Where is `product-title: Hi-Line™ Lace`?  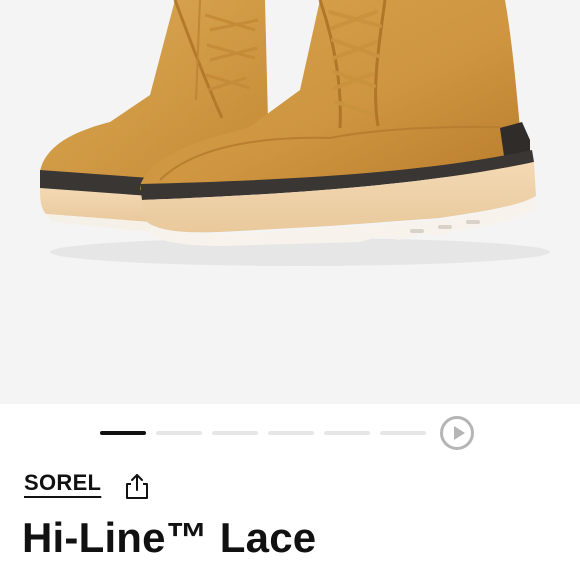 product-title: Hi-Line™ Lace is located at coordinates (169, 537).